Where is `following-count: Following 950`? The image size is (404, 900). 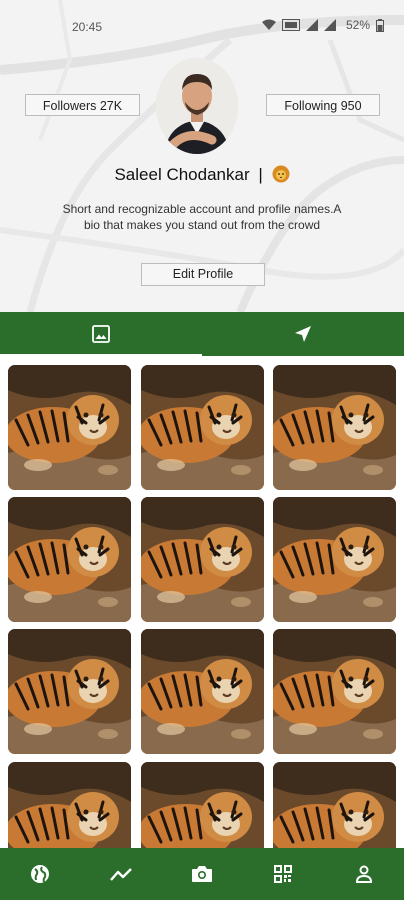
following-count: Following 950 is located at coordinates (323, 105).